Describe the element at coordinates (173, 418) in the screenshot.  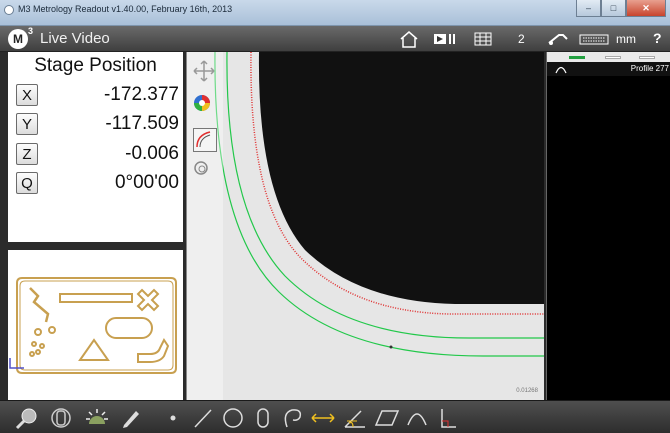
I see `point-tool-icon` at that location.